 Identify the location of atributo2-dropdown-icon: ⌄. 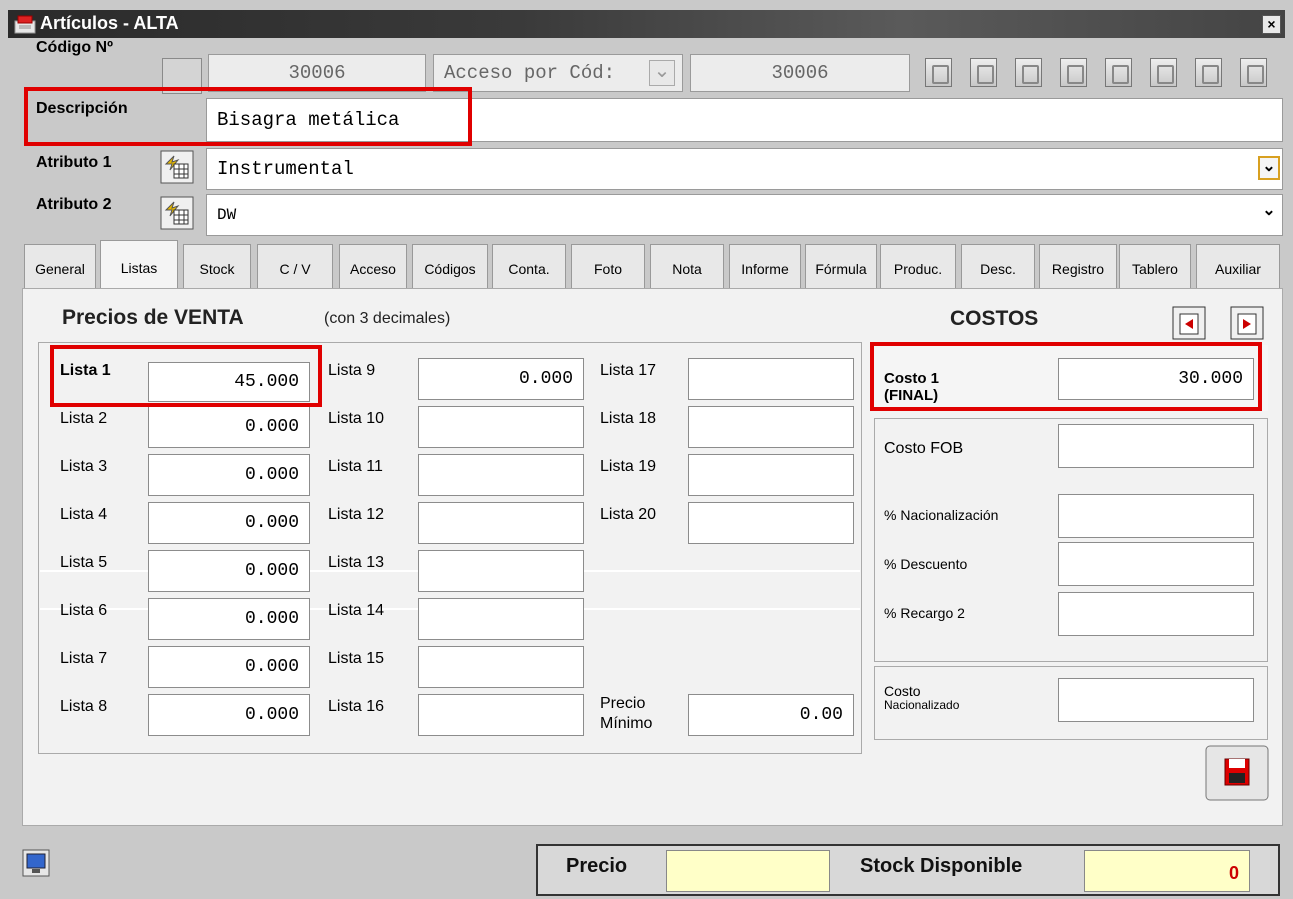
(1269, 214).